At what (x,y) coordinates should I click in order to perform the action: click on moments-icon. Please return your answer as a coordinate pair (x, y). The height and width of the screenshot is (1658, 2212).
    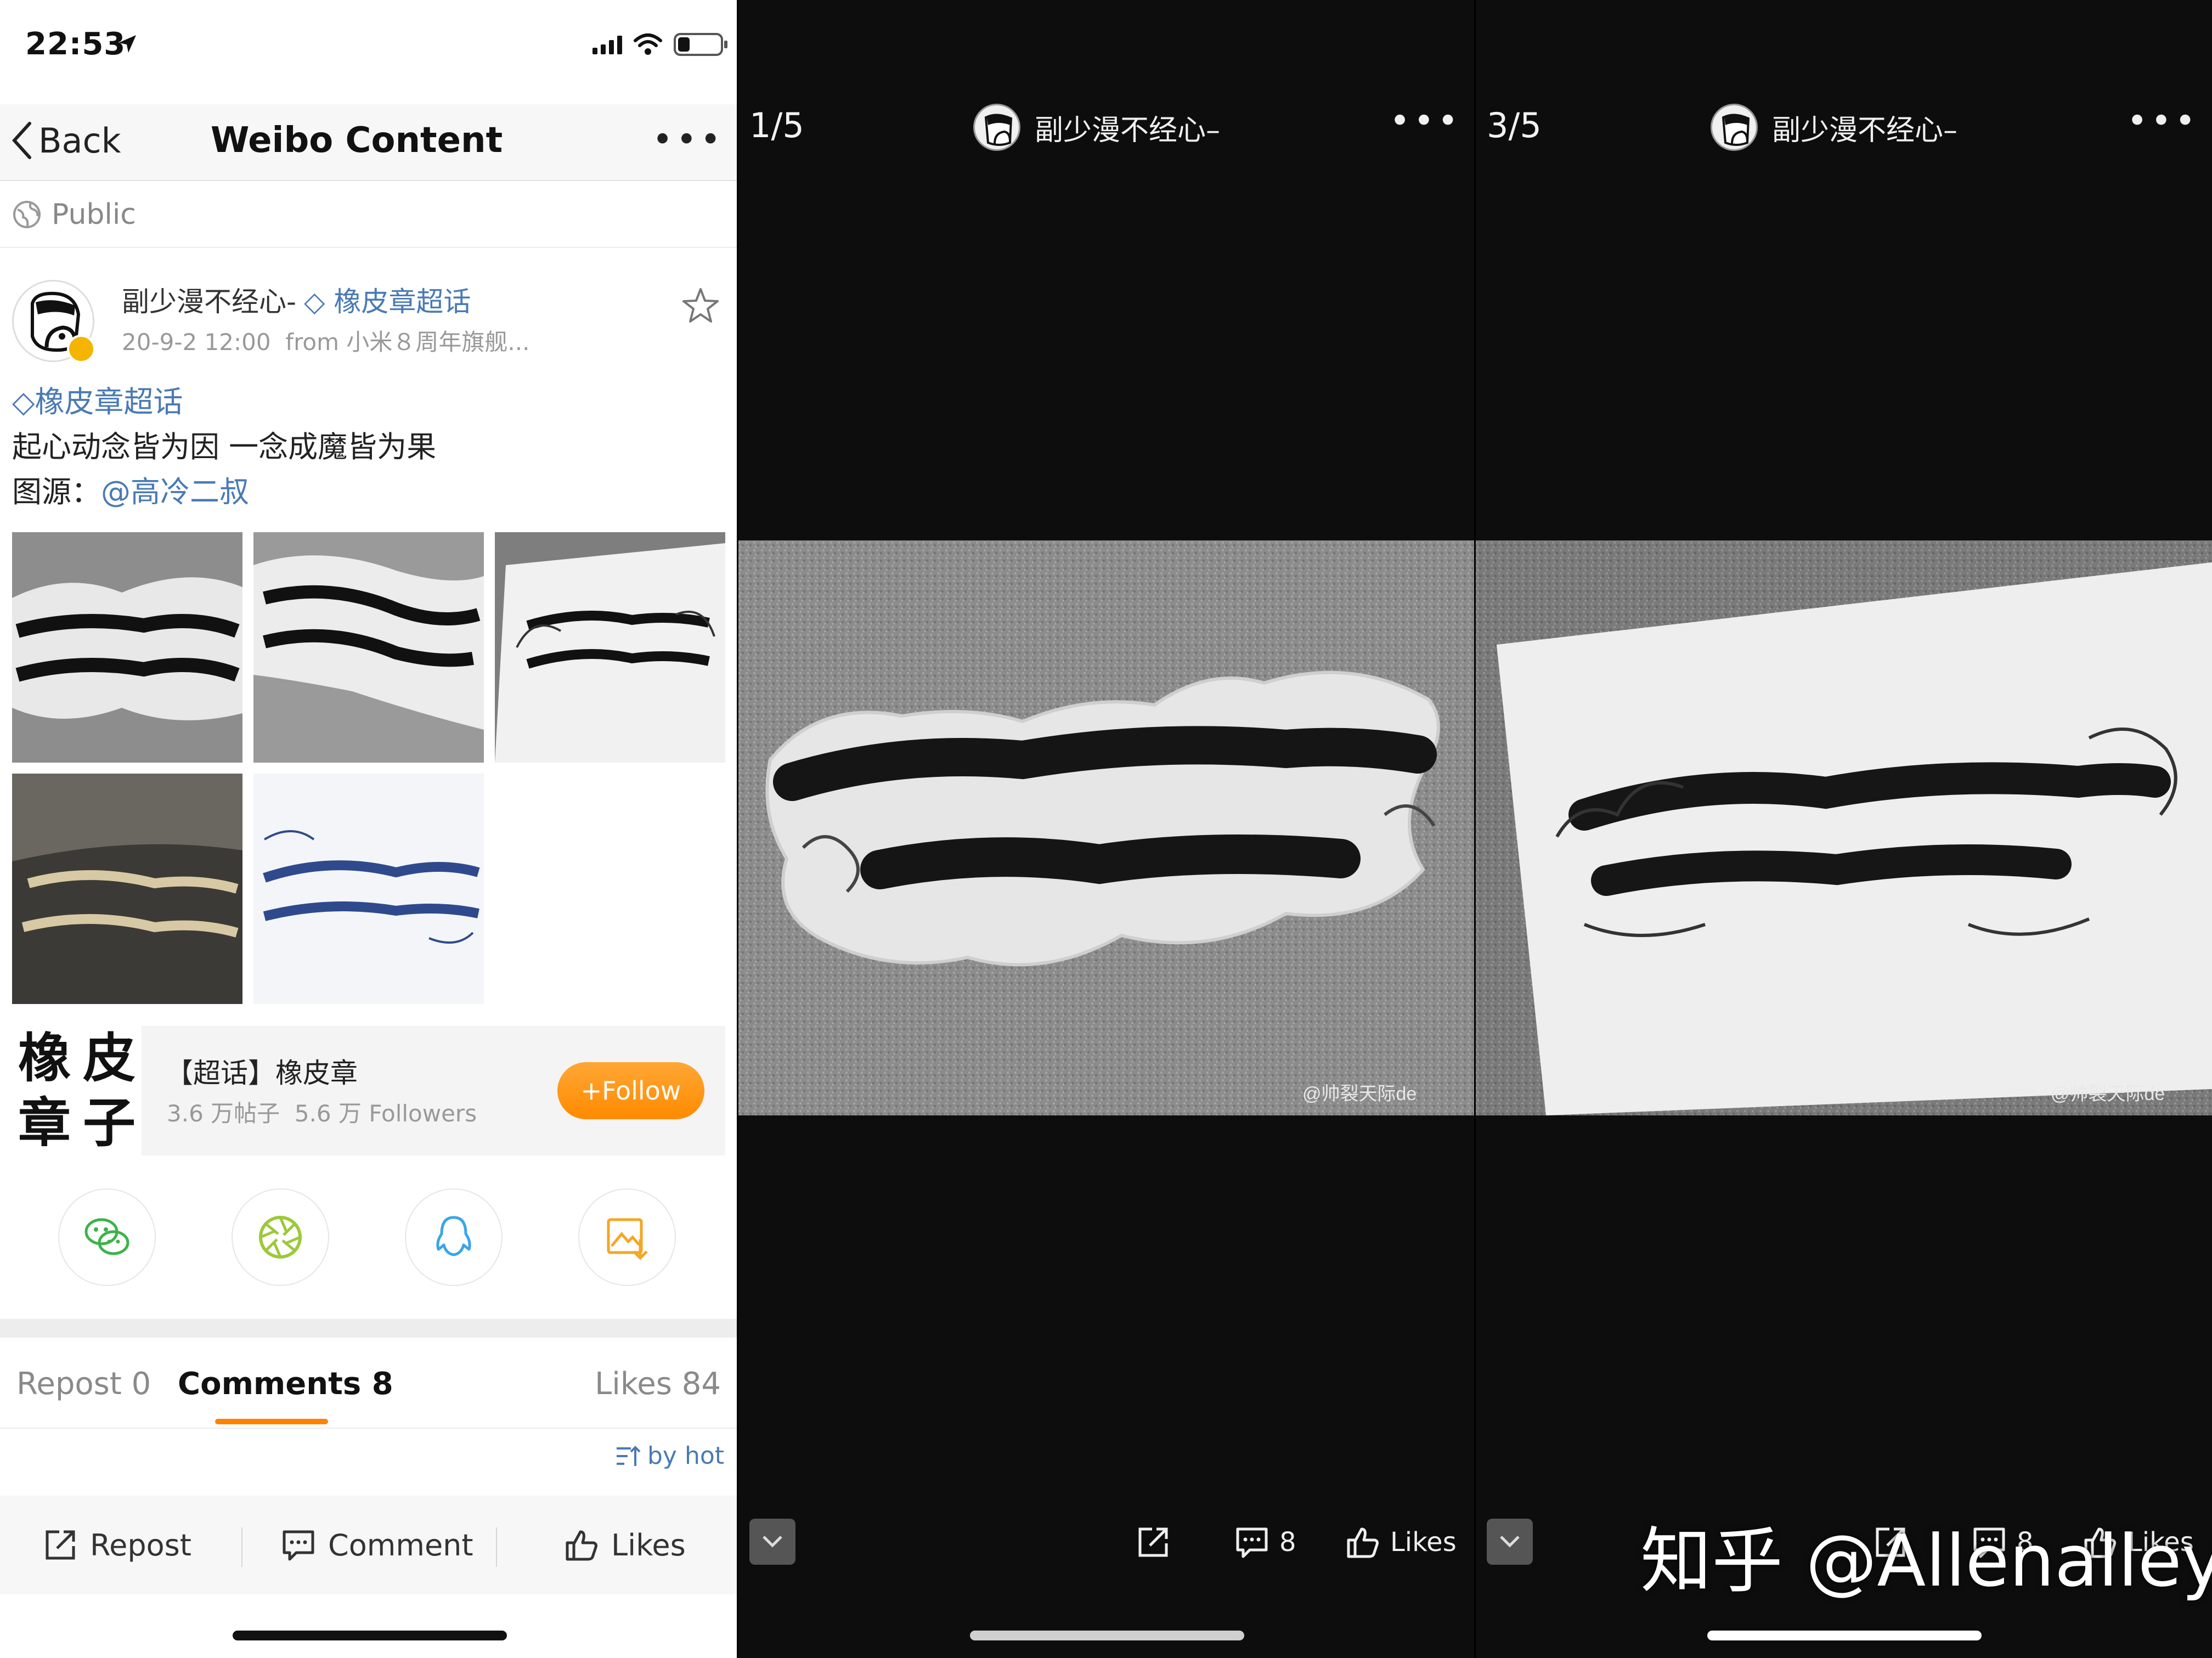
    Looking at the image, I should click on (280, 1237).